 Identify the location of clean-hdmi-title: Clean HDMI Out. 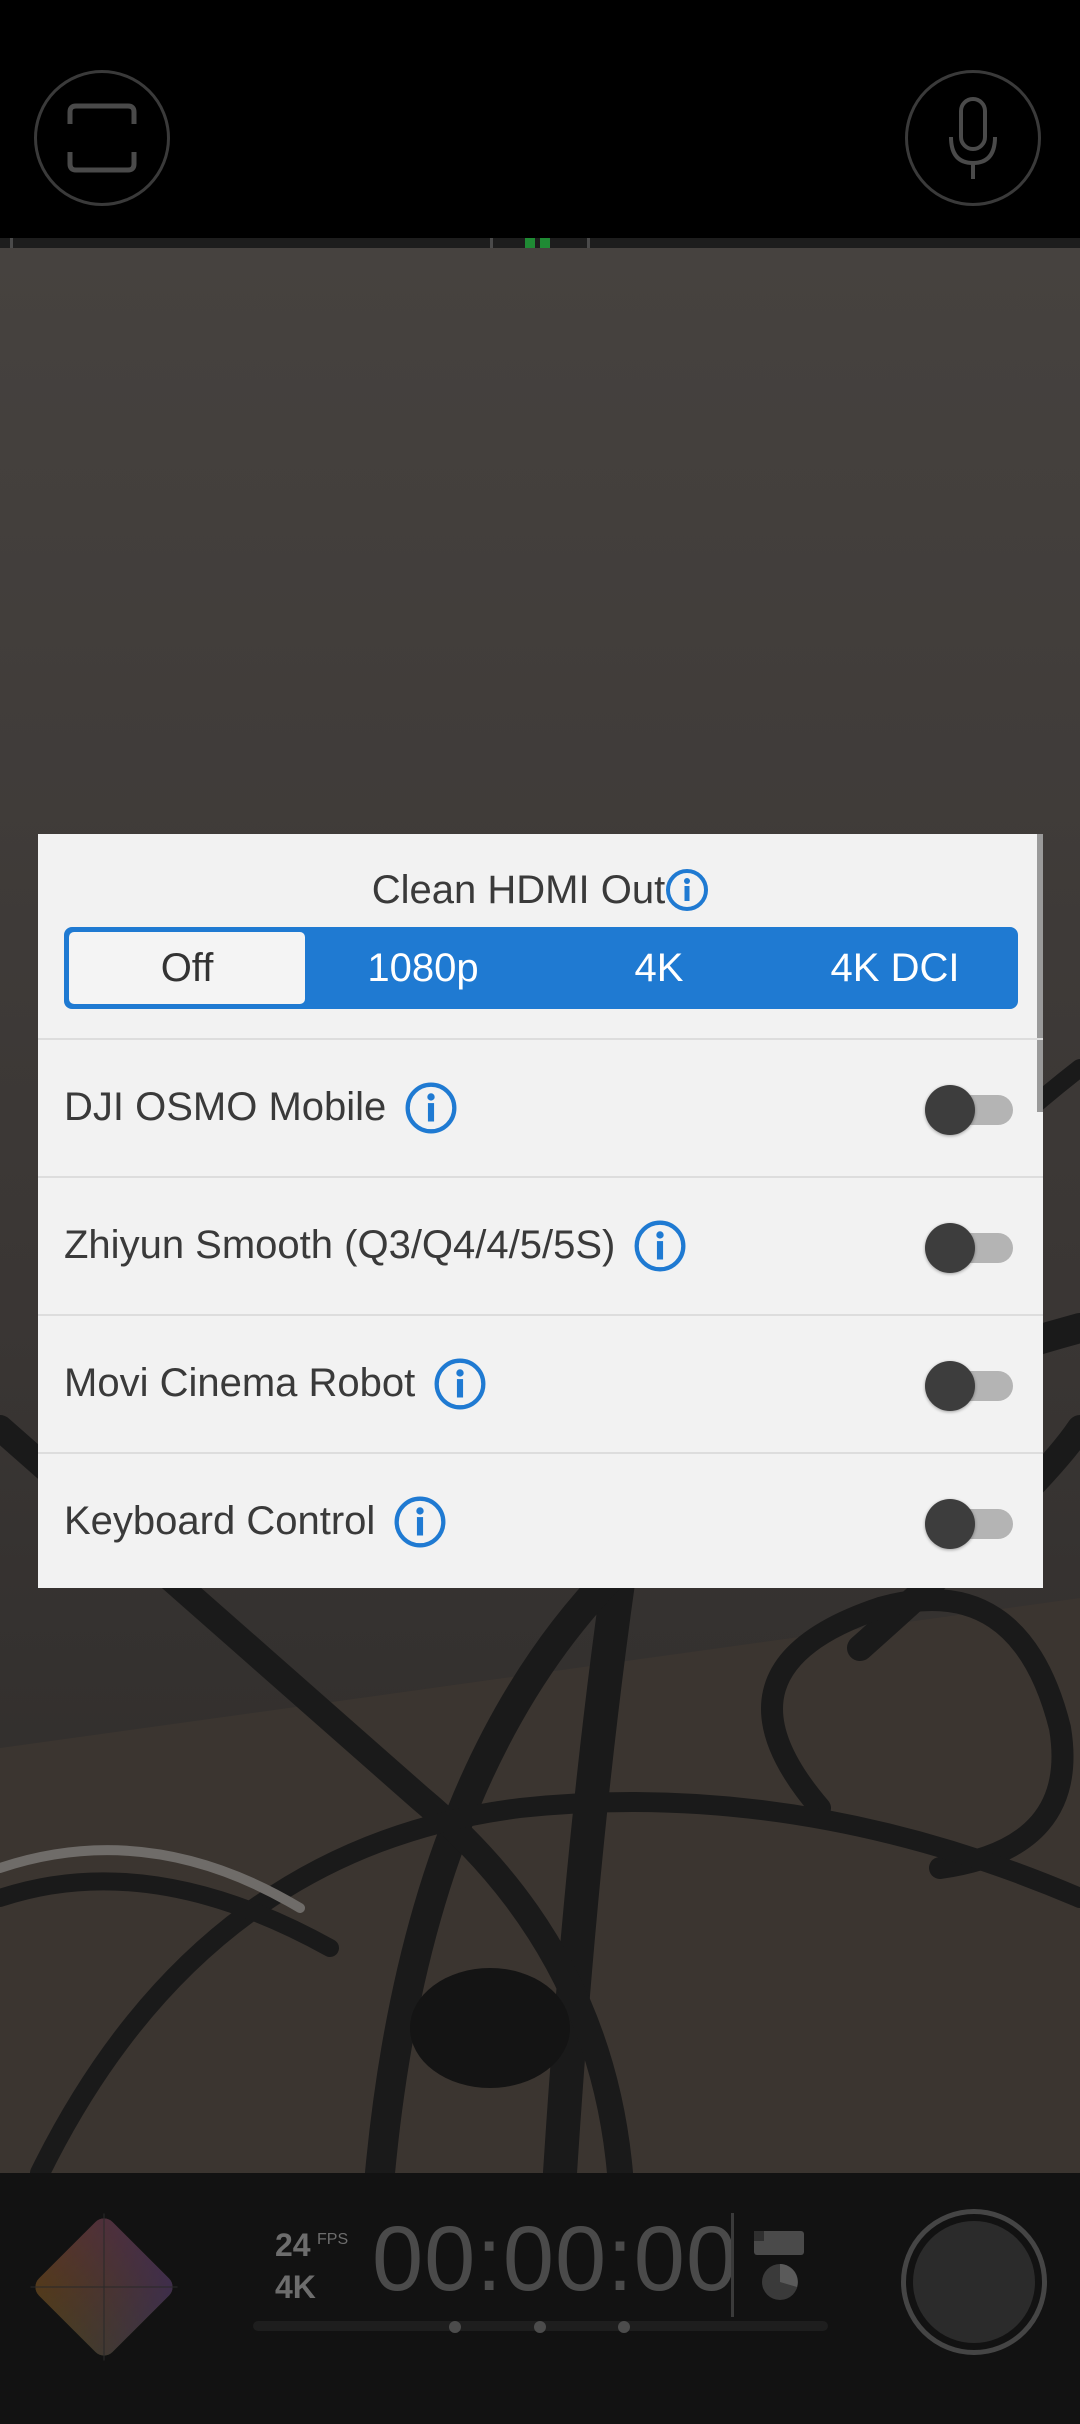
(518, 889).